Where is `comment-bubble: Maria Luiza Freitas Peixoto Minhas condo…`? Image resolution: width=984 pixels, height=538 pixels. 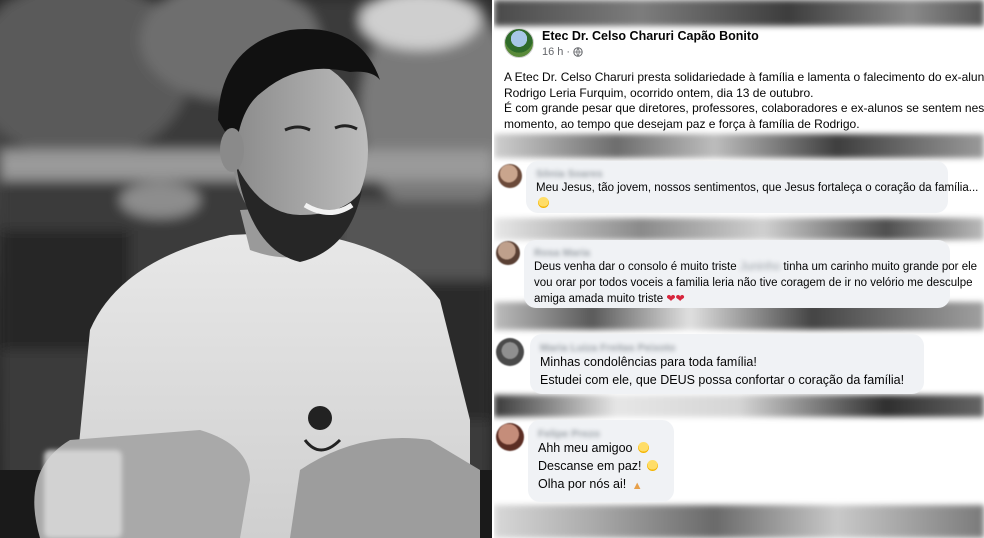 comment-bubble: Maria Luiza Freitas Peixoto Minhas condo… is located at coordinates (727, 364).